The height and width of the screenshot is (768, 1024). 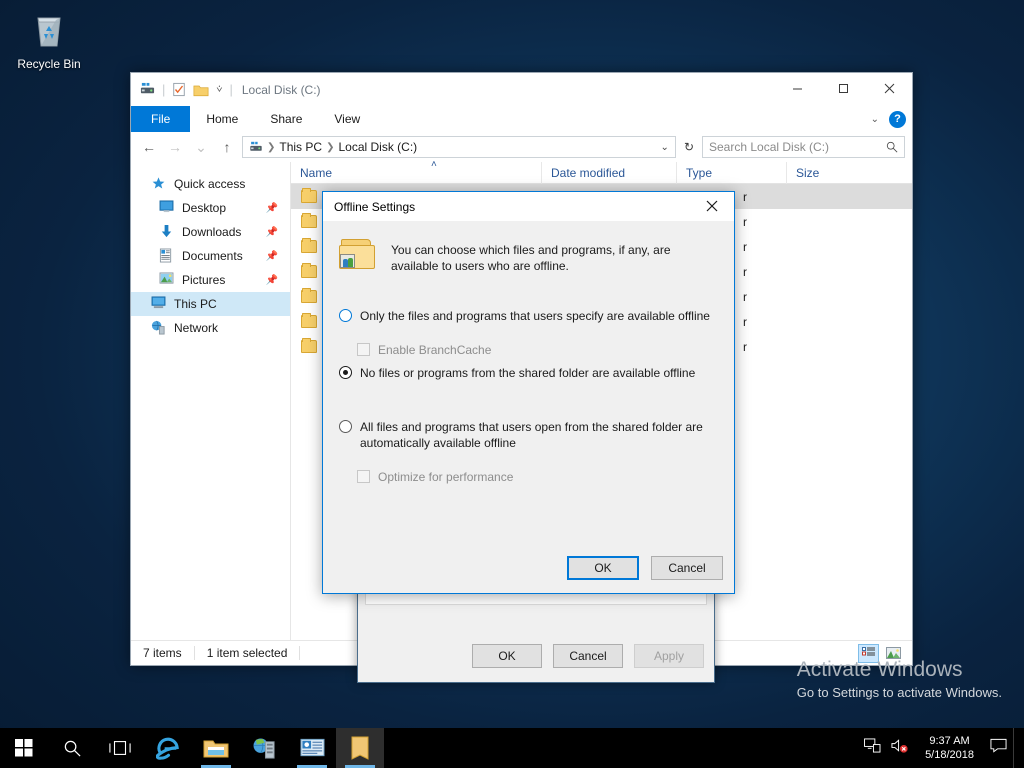 I want to click on desktop-icon-recycle-bin: Recycle Bin, so click(x=49, y=40).